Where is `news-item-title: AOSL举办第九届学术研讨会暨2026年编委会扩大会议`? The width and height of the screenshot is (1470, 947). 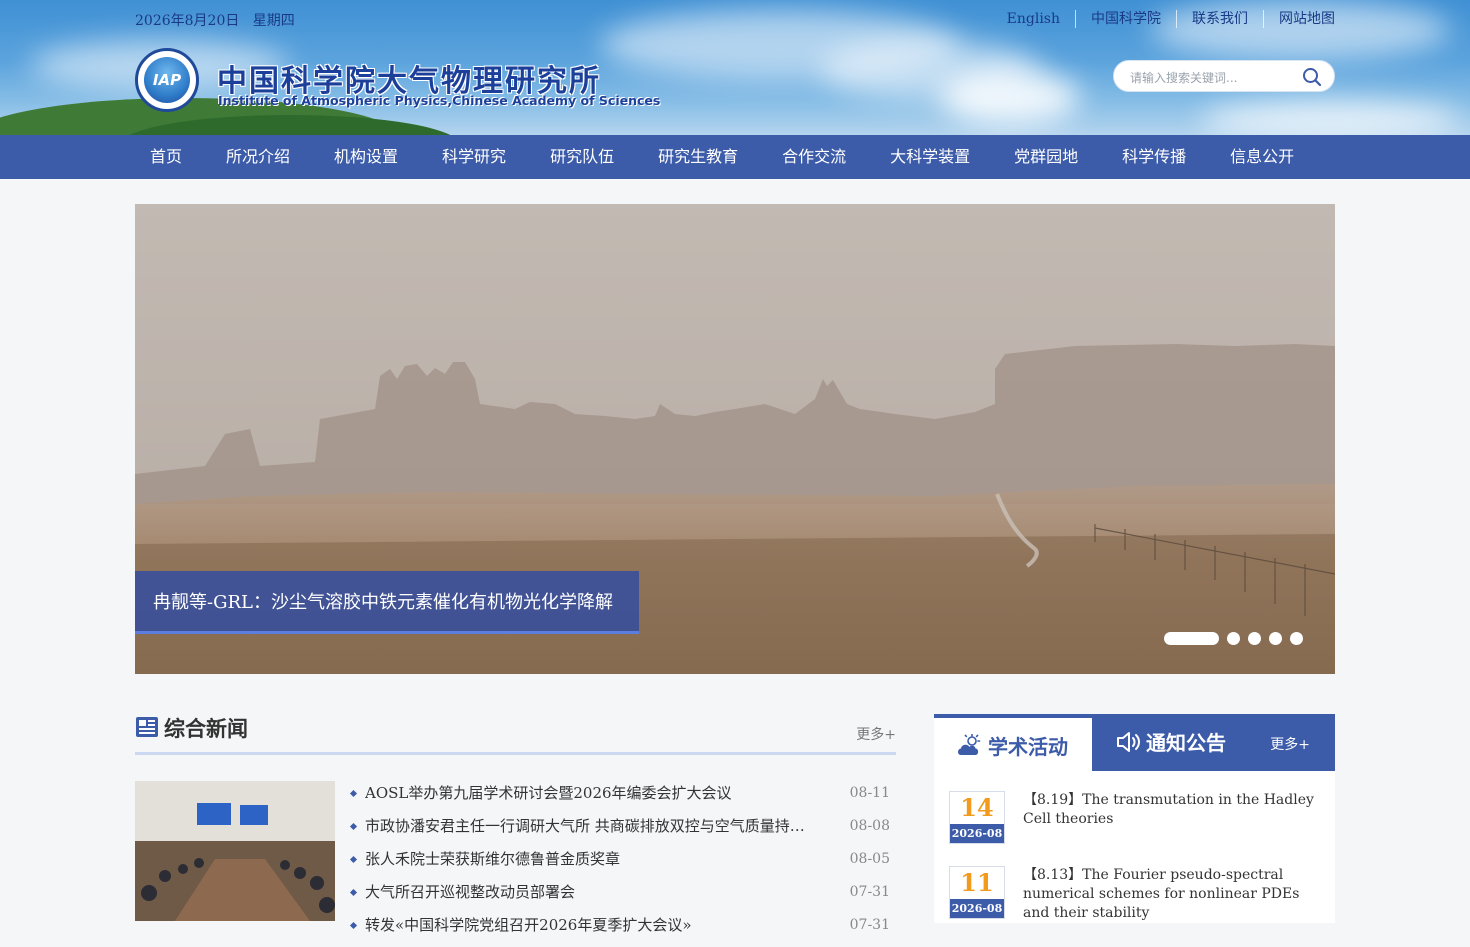 news-item-title: AOSL举办第九届学术研讨会暨2026年编委会扩大会议 is located at coordinates (548, 793).